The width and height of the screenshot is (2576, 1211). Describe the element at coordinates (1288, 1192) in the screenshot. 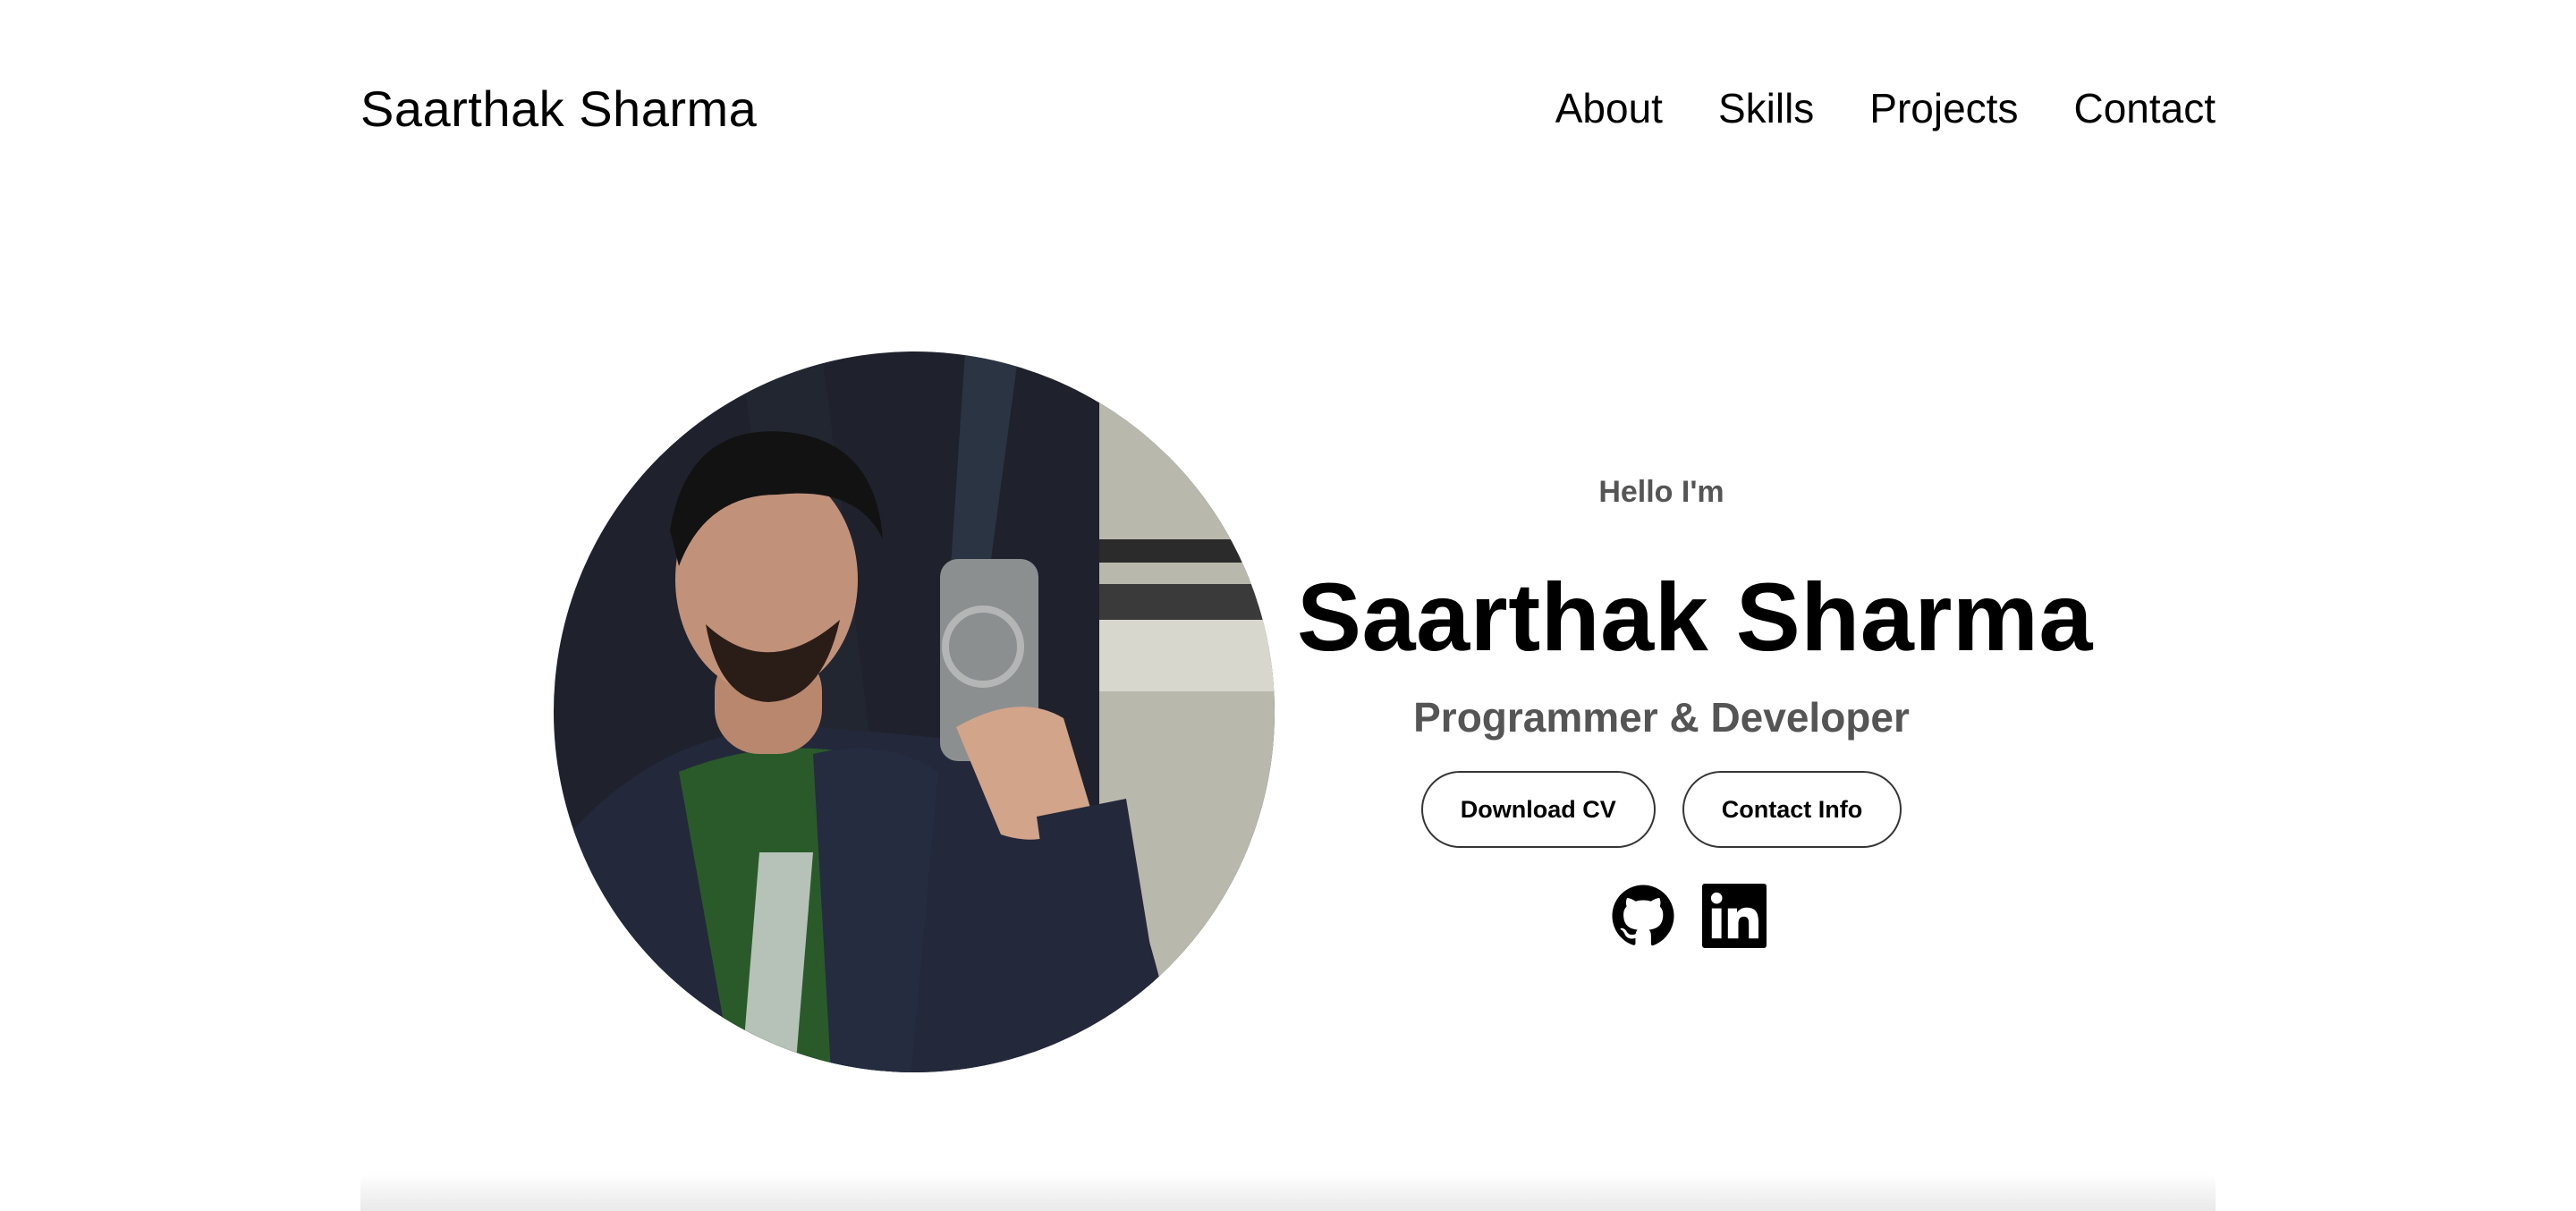

I see `next-section-edge` at that location.